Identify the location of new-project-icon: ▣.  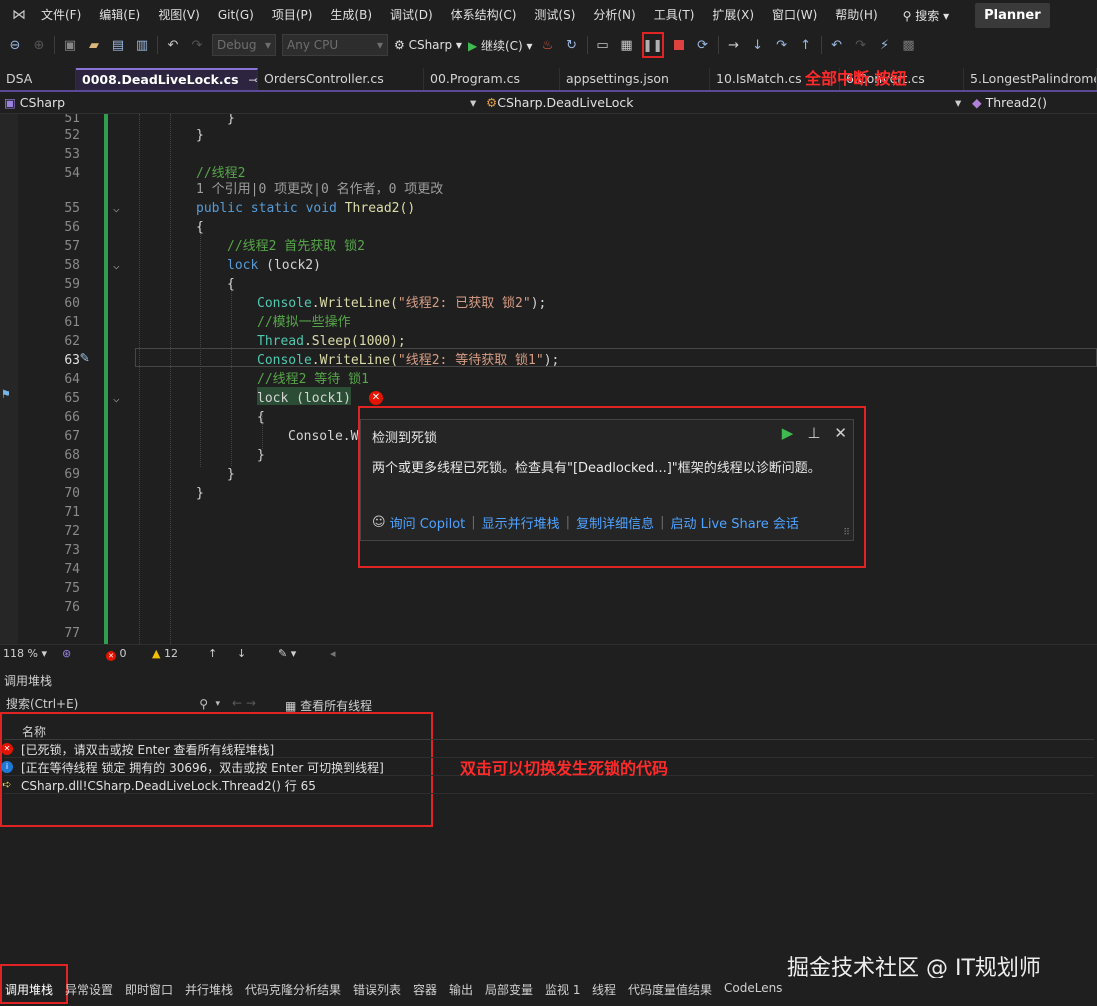
(70, 45).